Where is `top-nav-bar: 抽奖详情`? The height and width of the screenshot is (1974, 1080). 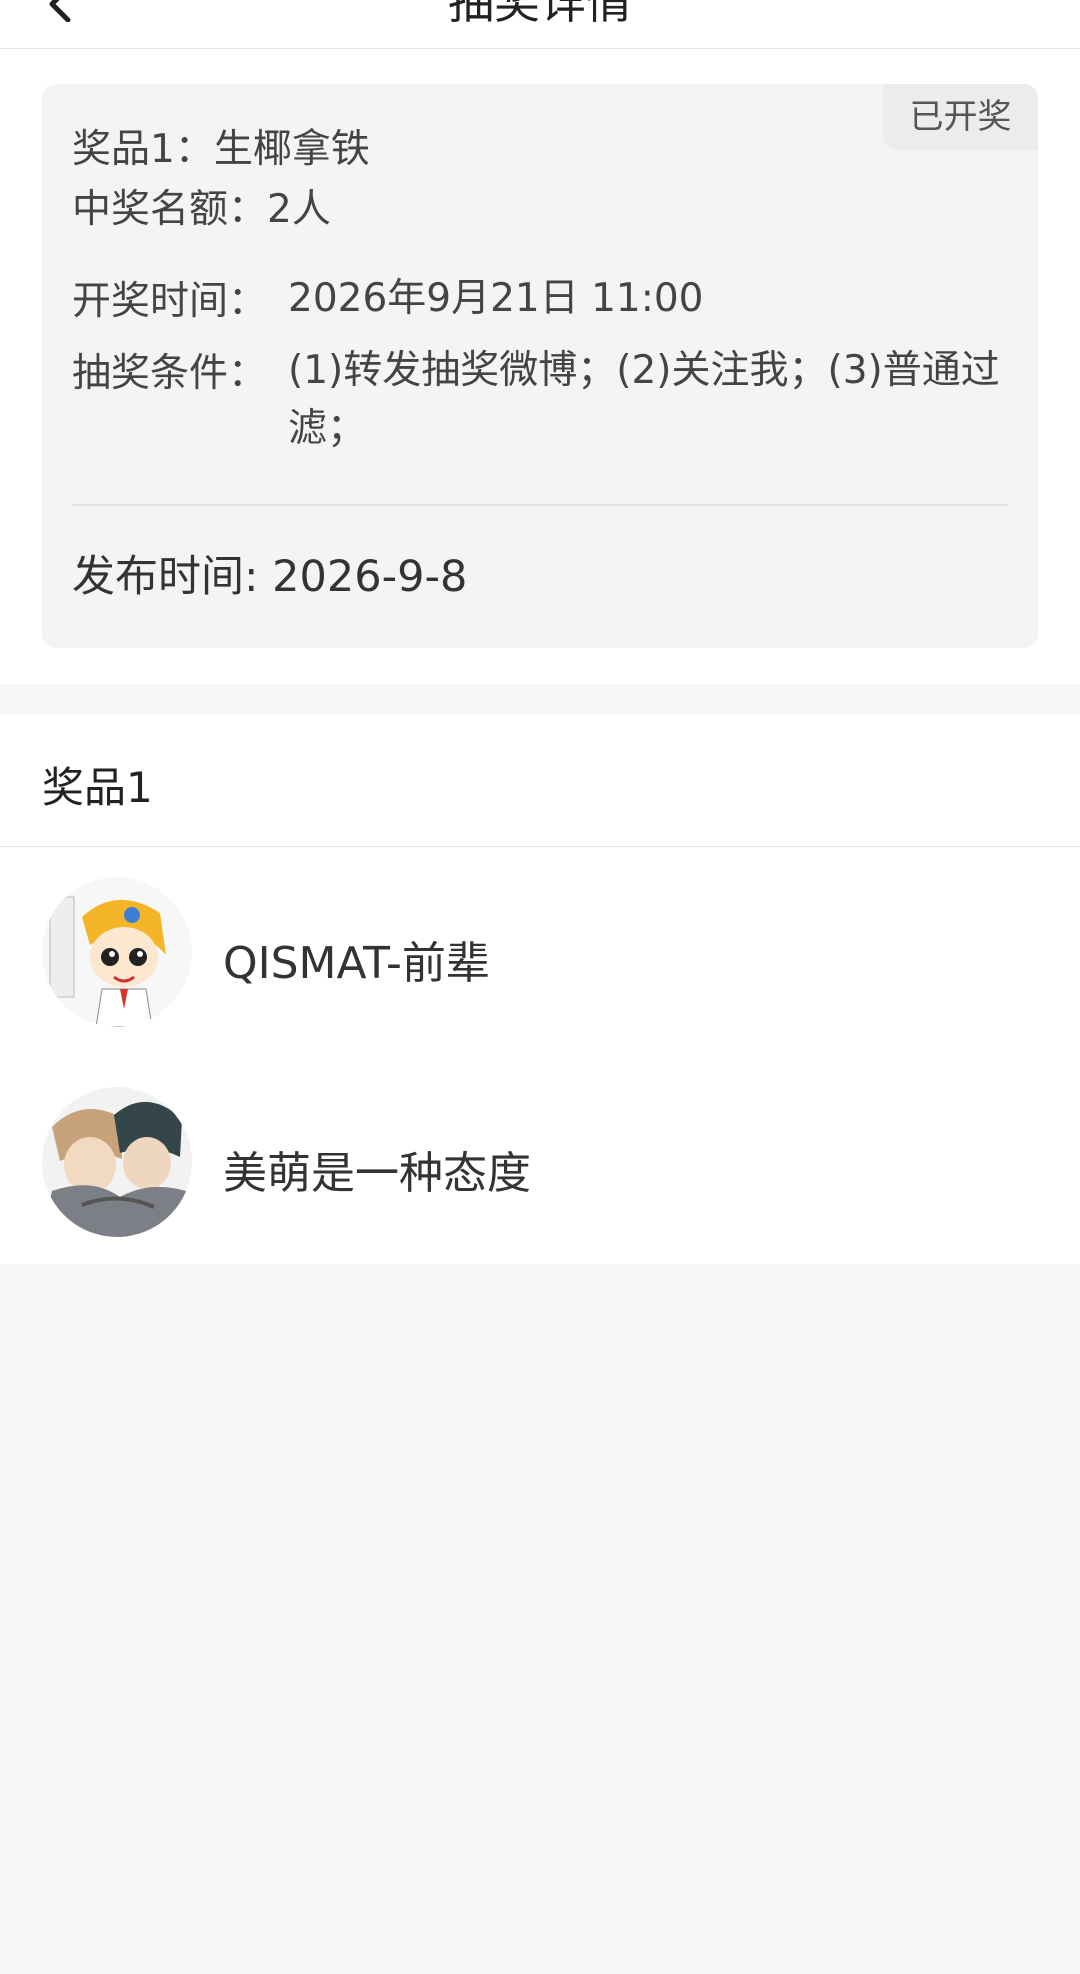 top-nav-bar: 抽奖详情 is located at coordinates (540, 24).